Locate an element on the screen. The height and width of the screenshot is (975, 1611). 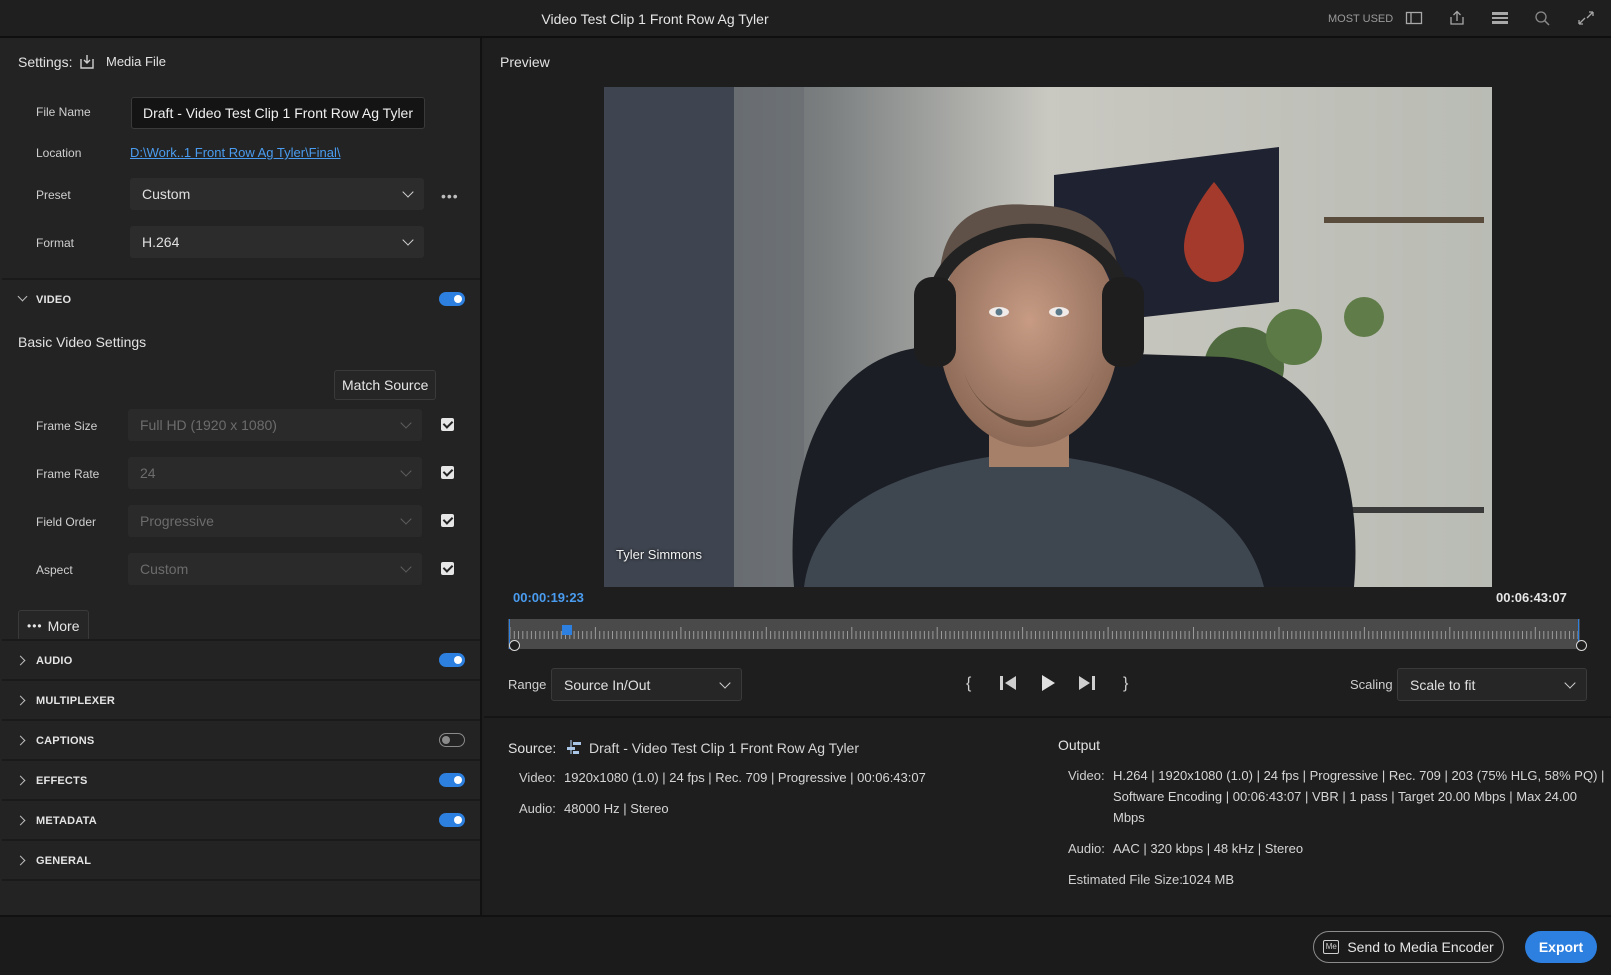
send-to-media-encoder-button: Me Send to Media Encoder is located at coordinates (1408, 947).